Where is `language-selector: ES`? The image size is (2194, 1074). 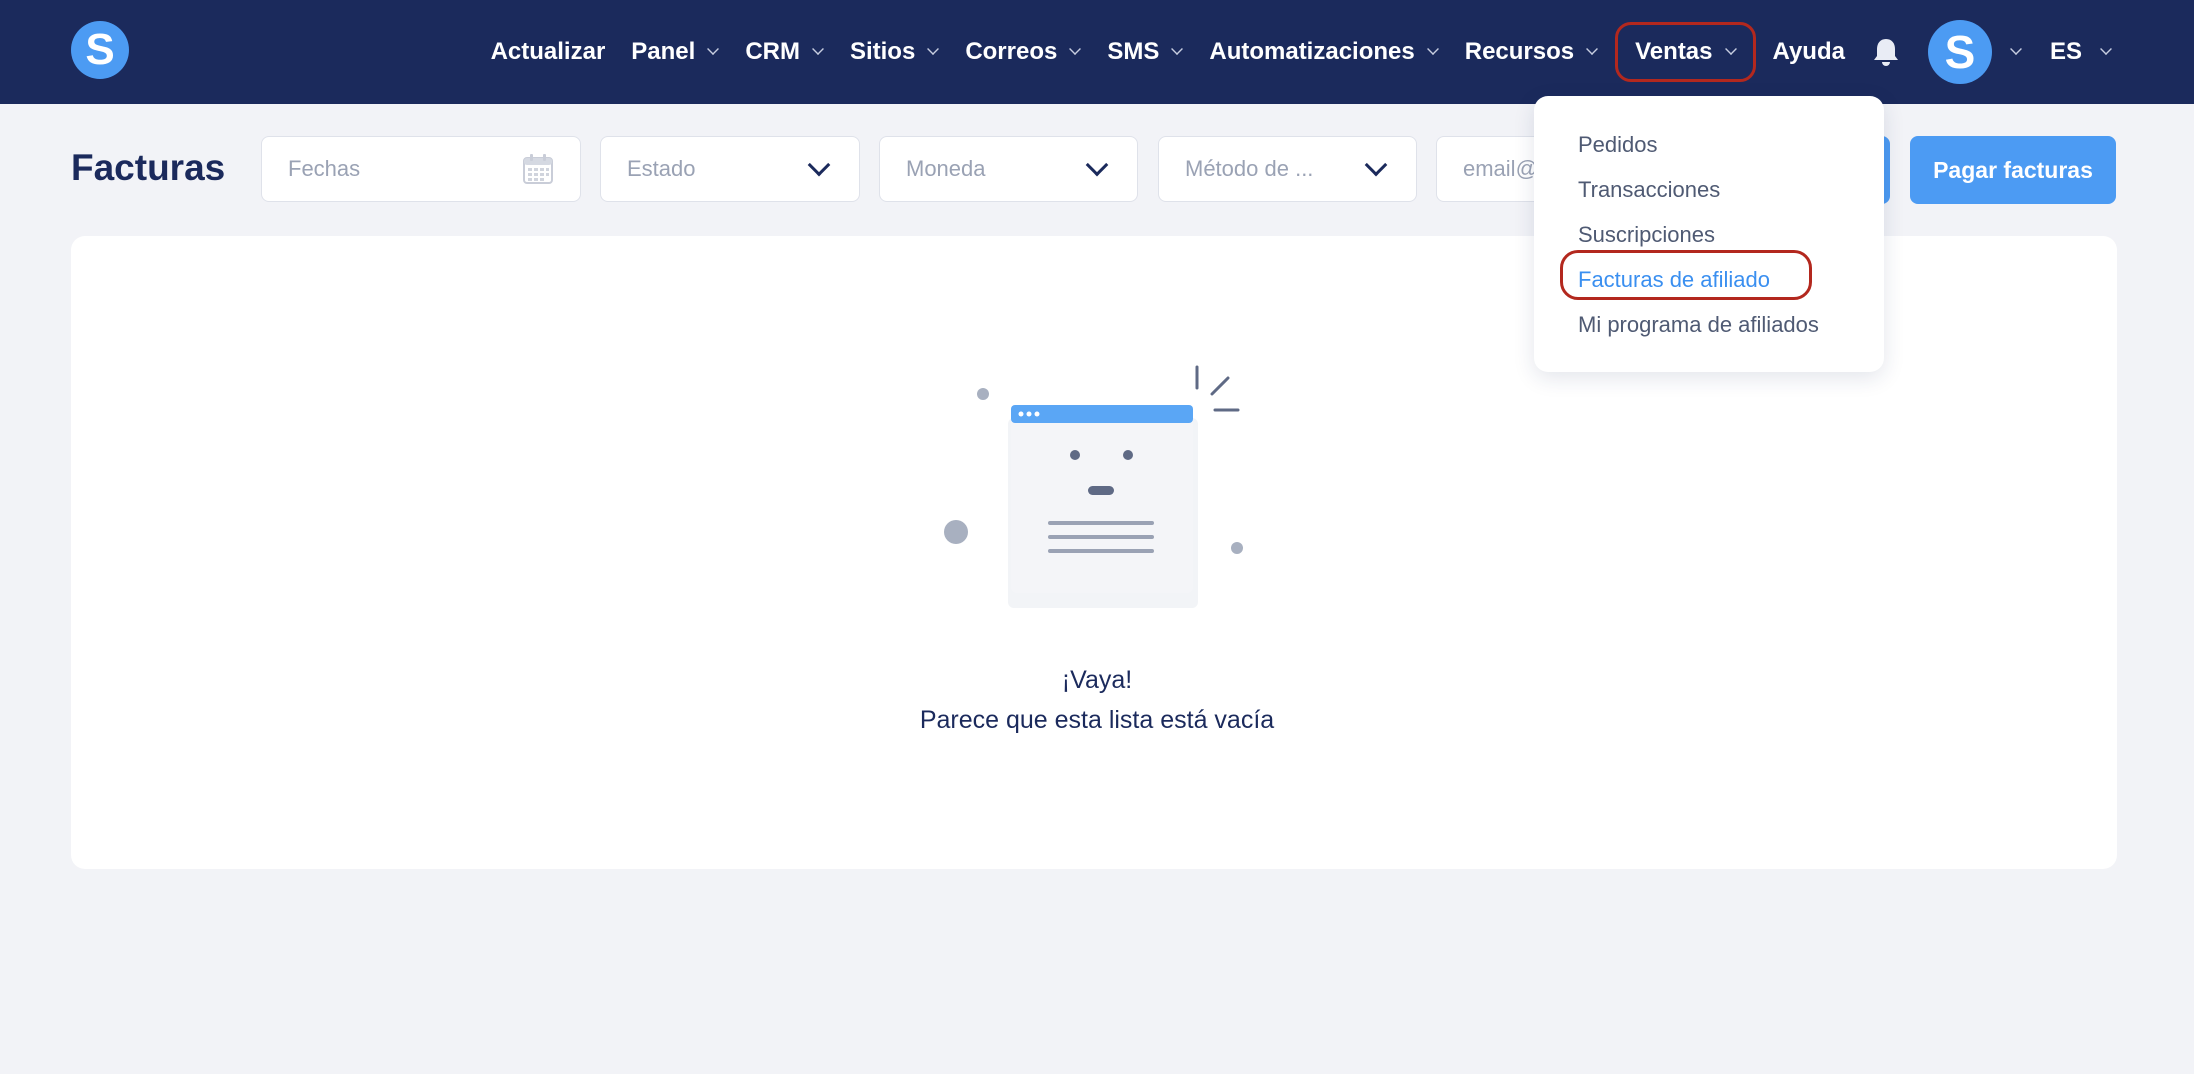 language-selector: ES is located at coordinates (2112, 52).